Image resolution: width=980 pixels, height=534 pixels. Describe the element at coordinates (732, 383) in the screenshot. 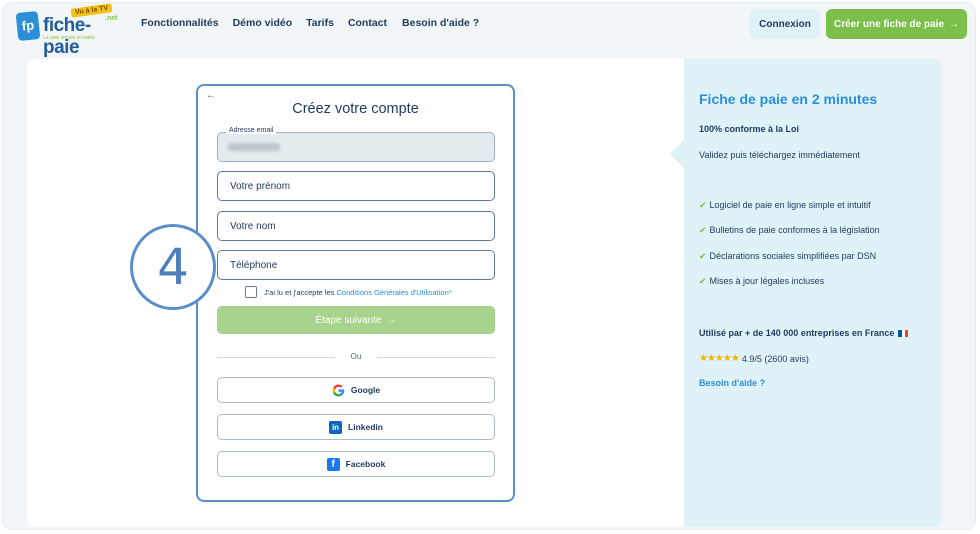

I see `help-link: Besoin d'aide ?` at that location.